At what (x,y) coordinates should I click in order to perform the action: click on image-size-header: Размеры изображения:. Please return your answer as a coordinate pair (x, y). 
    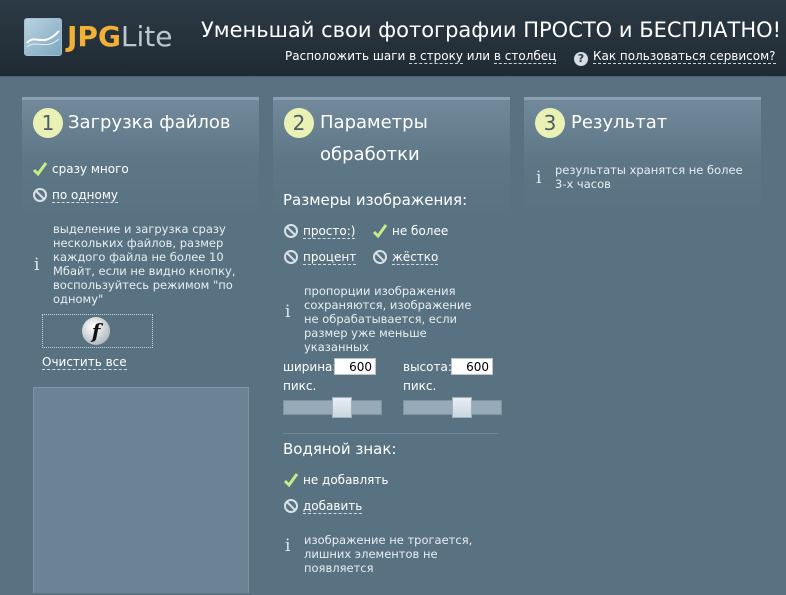
    Looking at the image, I should click on (375, 200).